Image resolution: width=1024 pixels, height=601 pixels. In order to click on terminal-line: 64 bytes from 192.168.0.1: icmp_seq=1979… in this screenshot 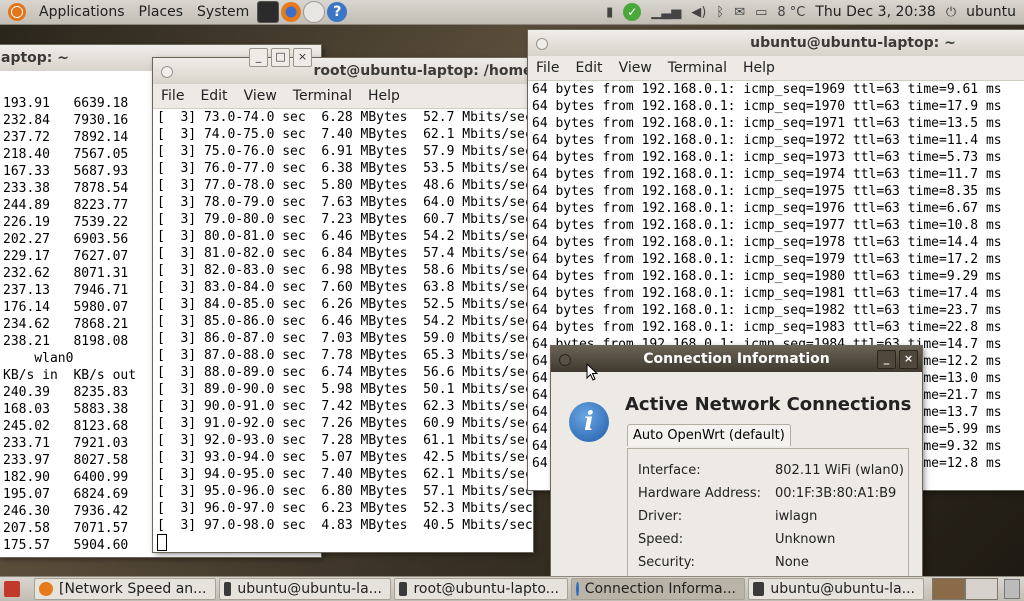, I will do `click(767, 259)`.